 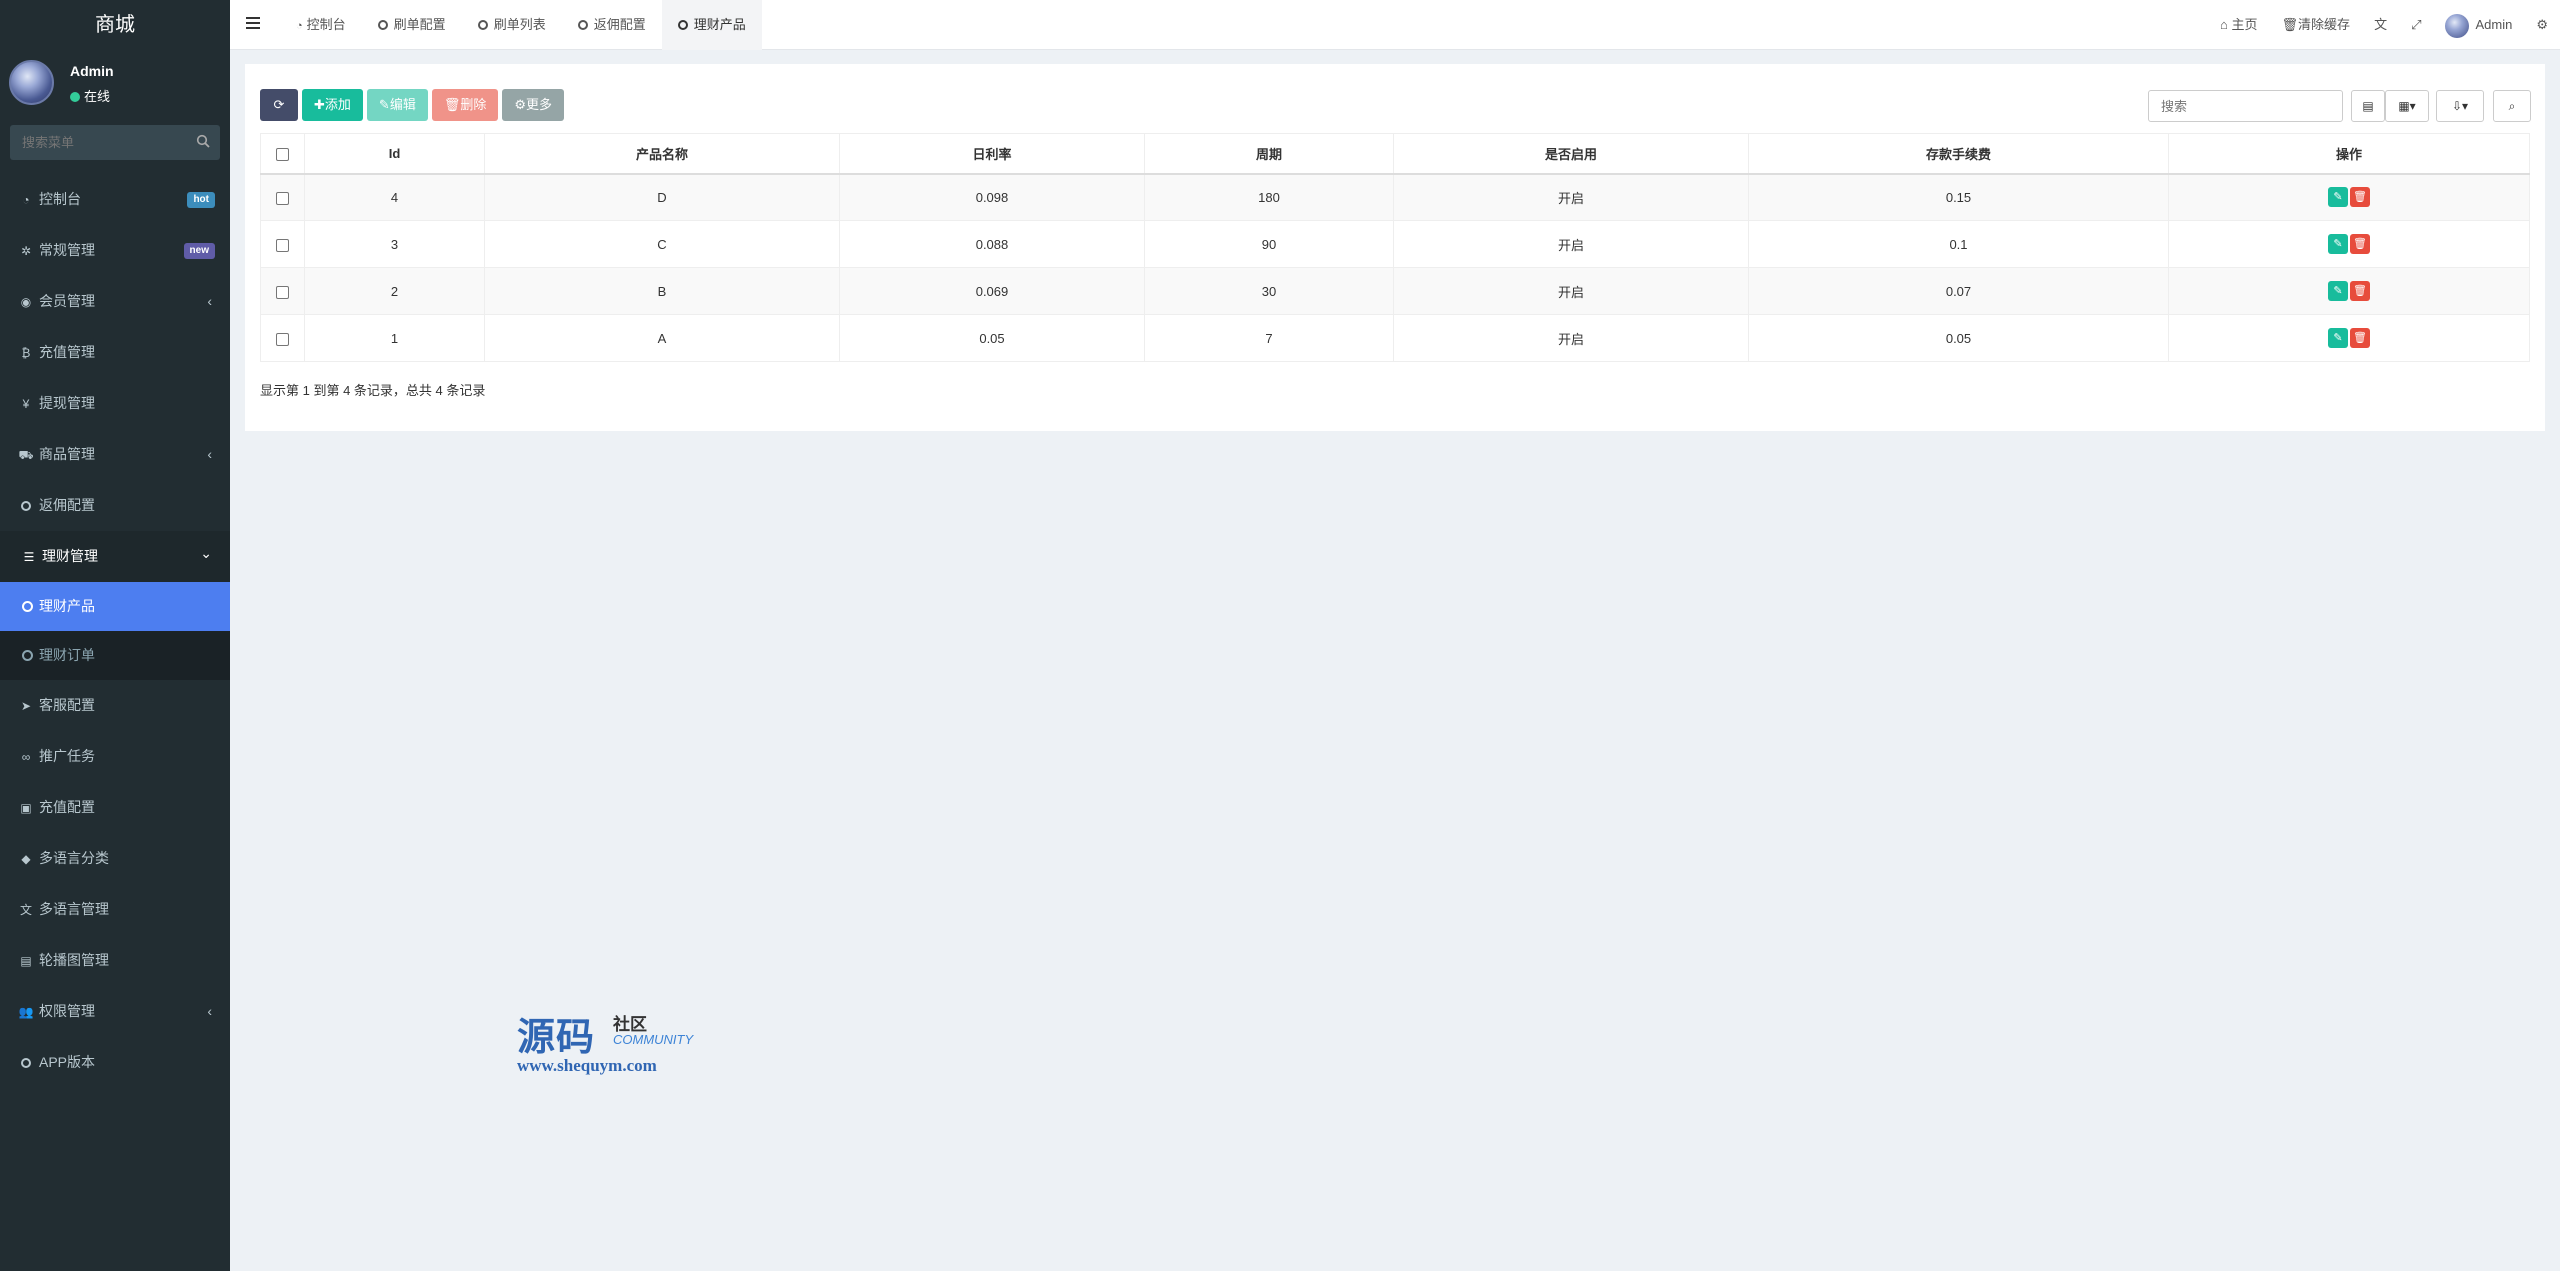 What do you see at coordinates (992, 154) in the screenshot?
I see `col-rate: 日利率` at bounding box center [992, 154].